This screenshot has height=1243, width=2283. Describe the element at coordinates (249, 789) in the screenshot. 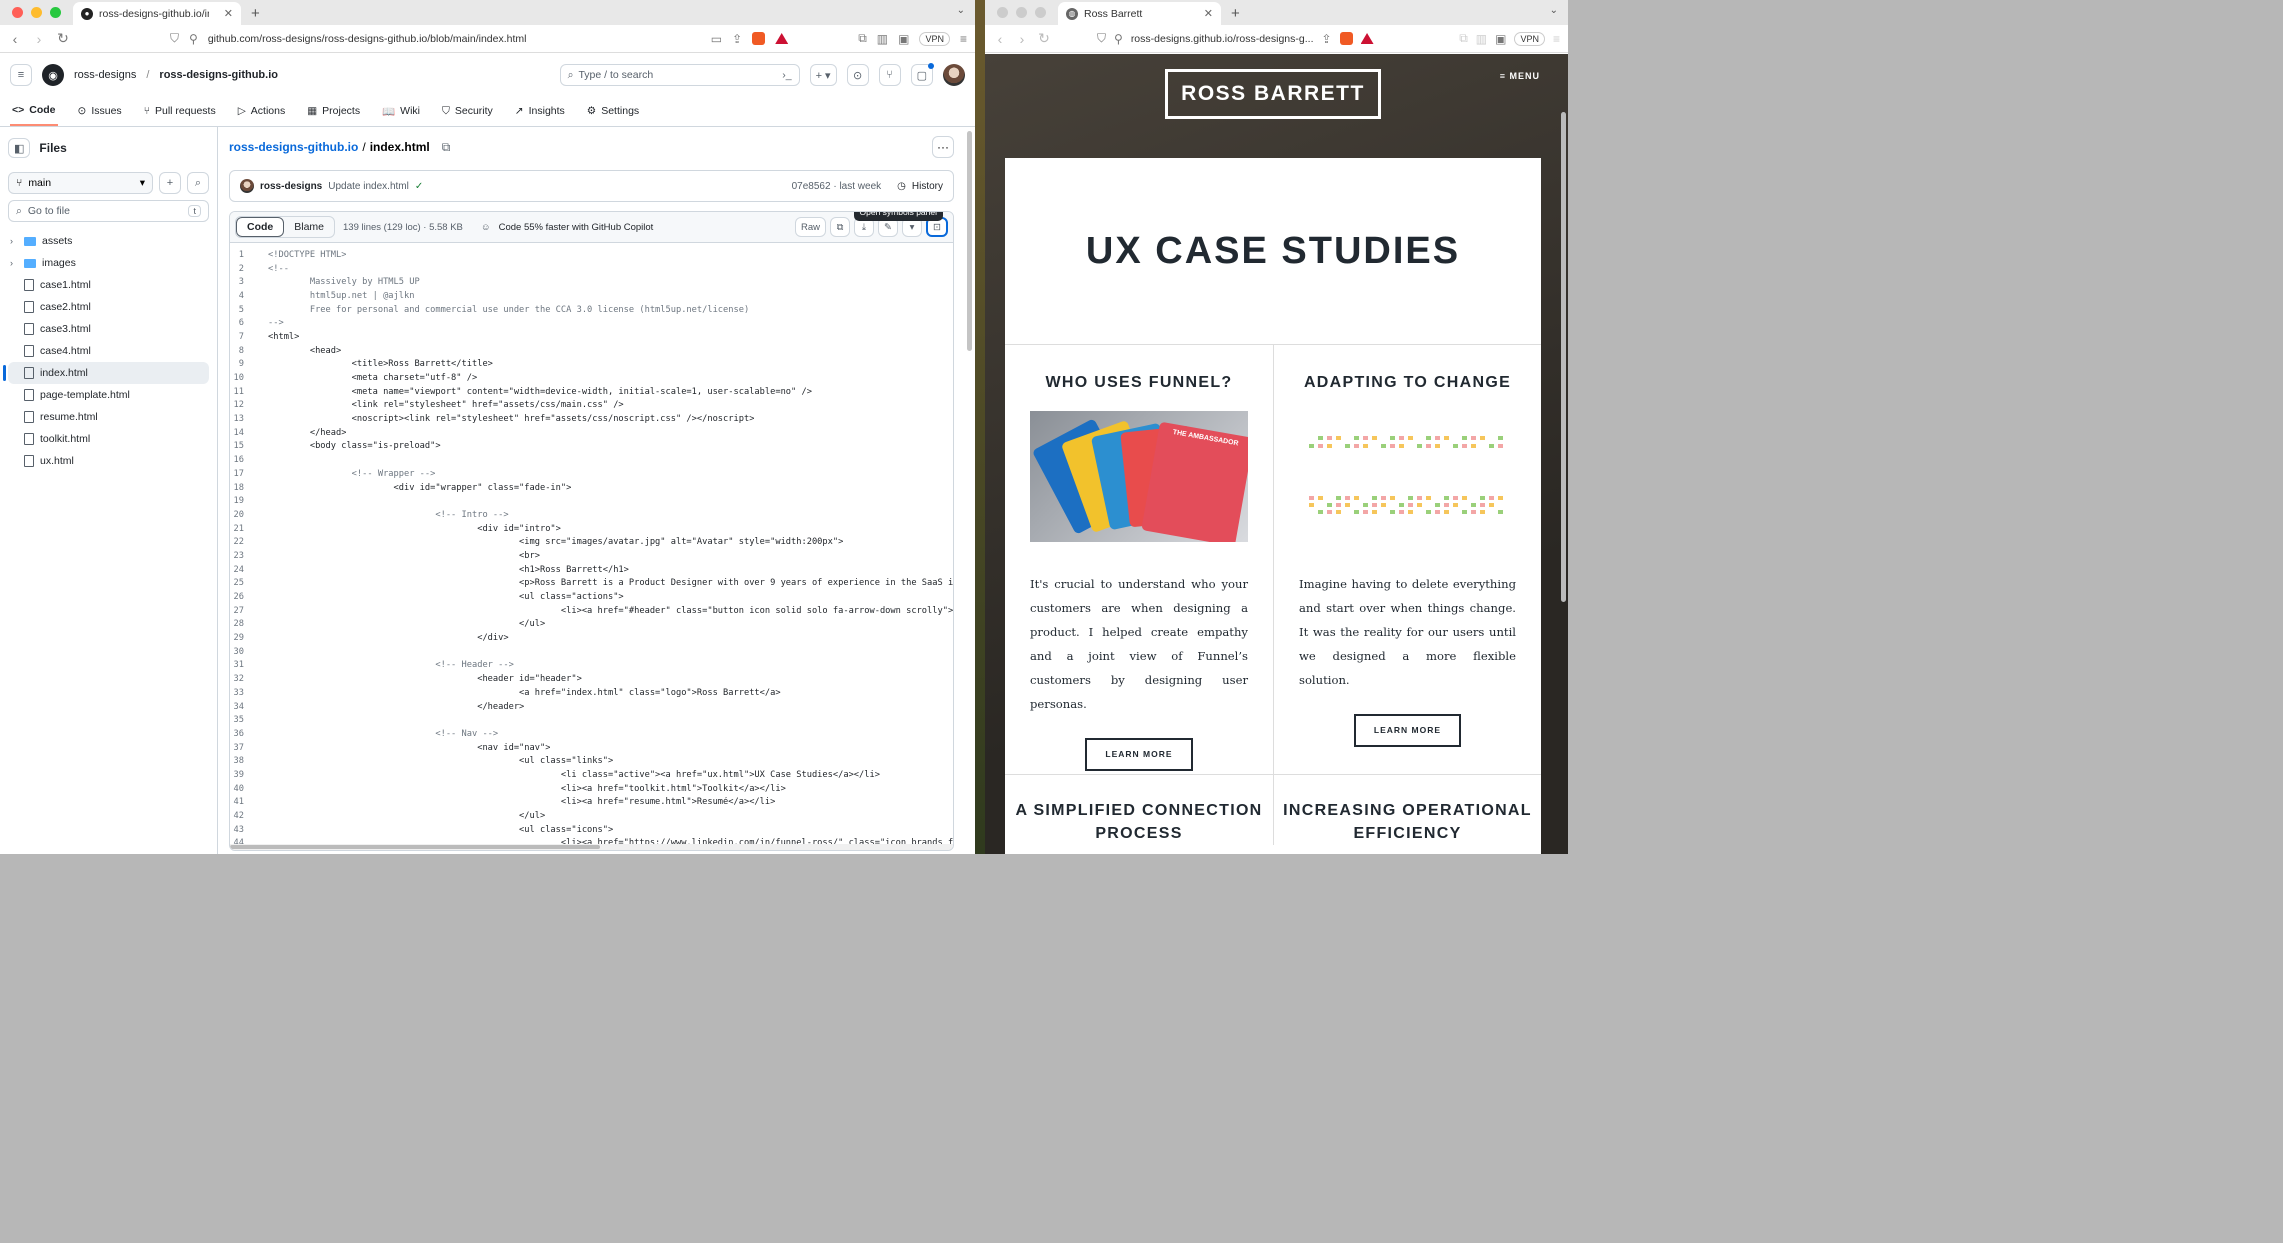

I see `line-number: 40` at that location.